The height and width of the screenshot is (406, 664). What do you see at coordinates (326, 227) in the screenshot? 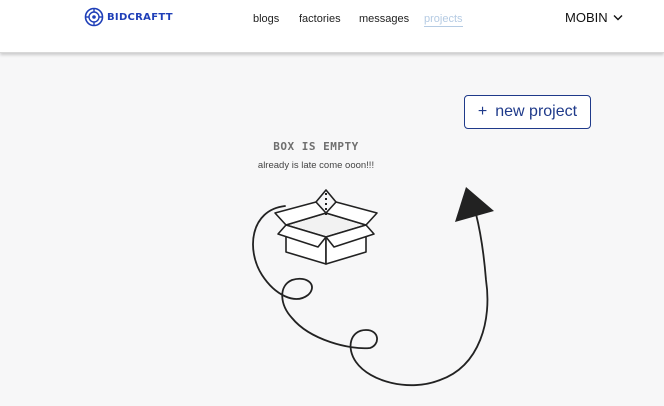
I see `open-box-illustration` at bounding box center [326, 227].